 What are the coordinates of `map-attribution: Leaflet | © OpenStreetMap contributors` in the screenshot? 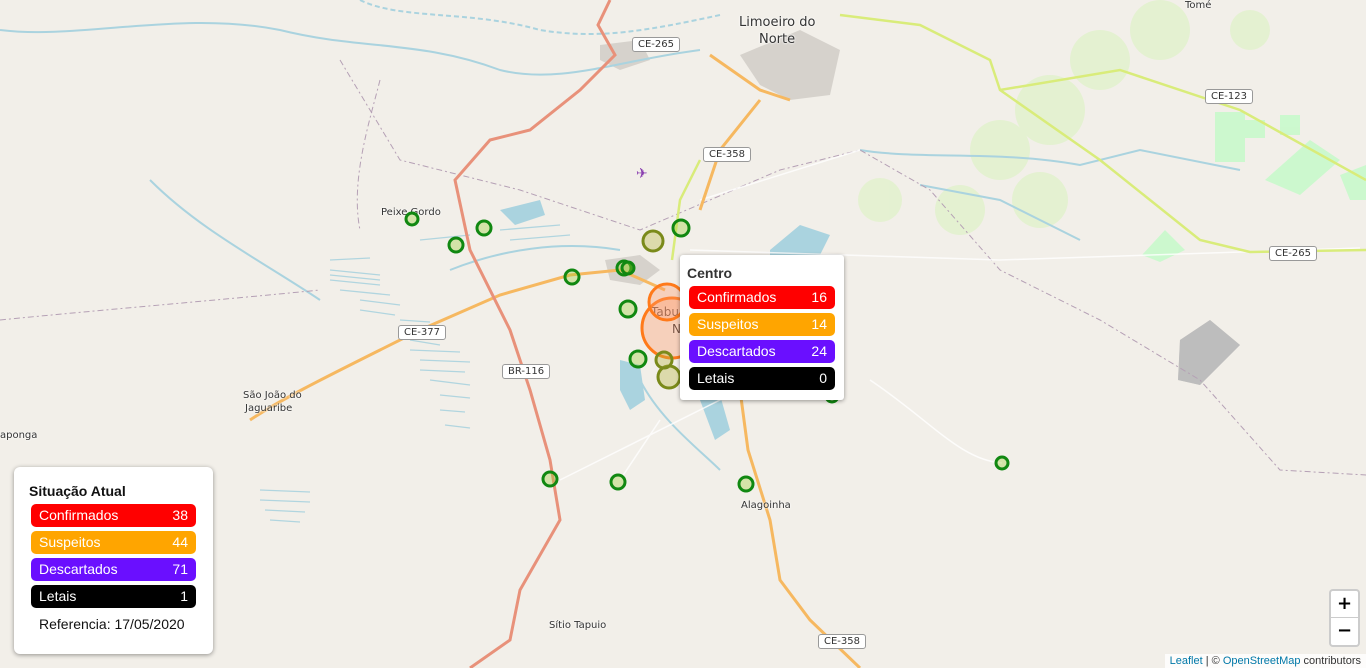 It's located at (1265, 661).